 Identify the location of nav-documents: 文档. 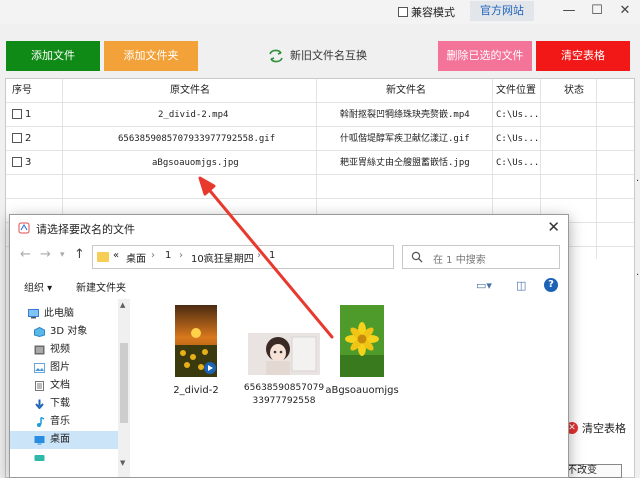
(64, 386).